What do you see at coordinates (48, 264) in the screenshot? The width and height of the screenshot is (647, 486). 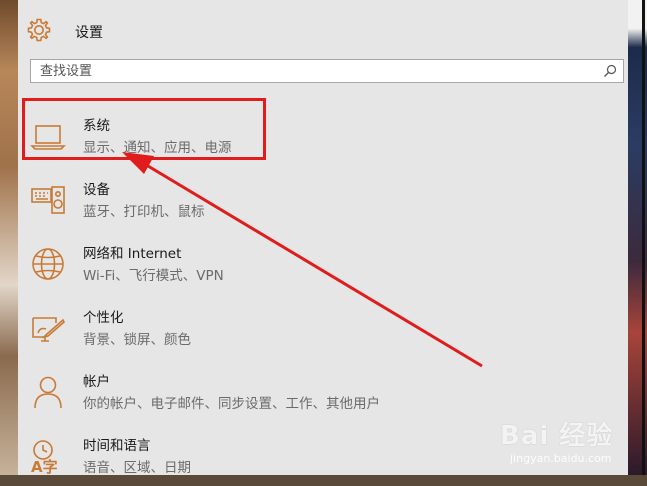 I see `globe-icon` at bounding box center [48, 264].